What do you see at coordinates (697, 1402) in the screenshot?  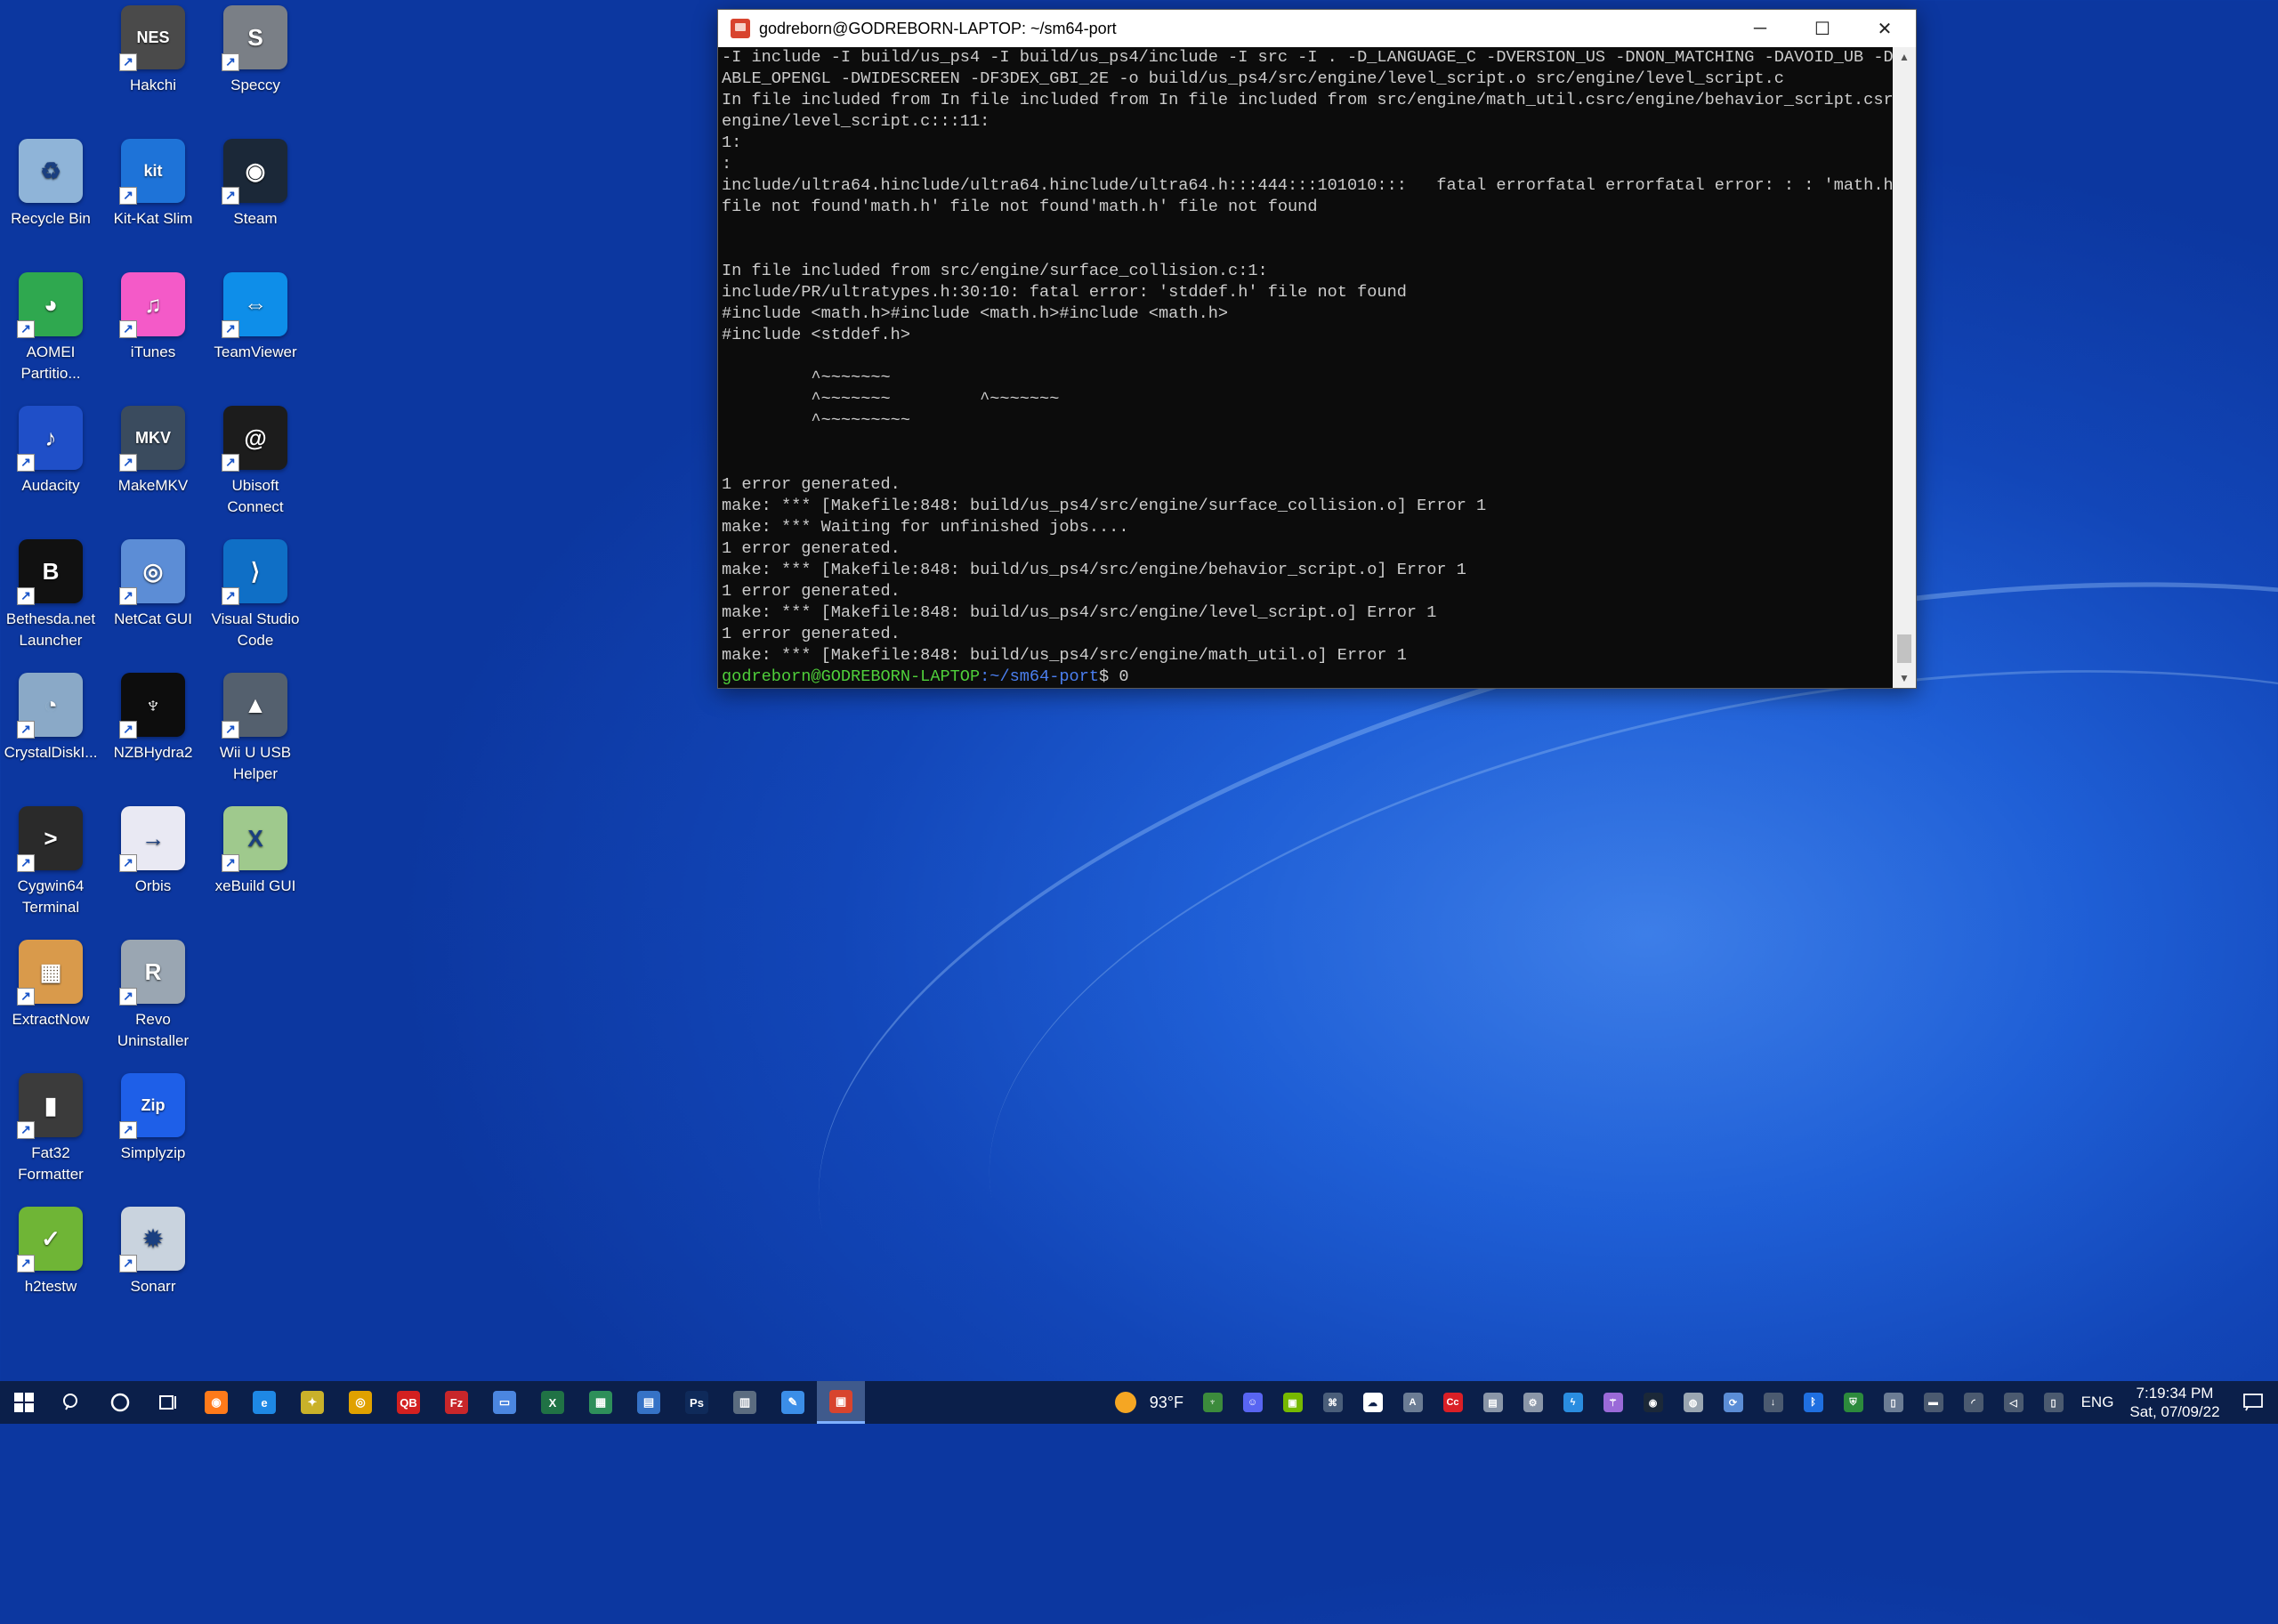 I see `taskbar-photoshop-button: Ps` at bounding box center [697, 1402].